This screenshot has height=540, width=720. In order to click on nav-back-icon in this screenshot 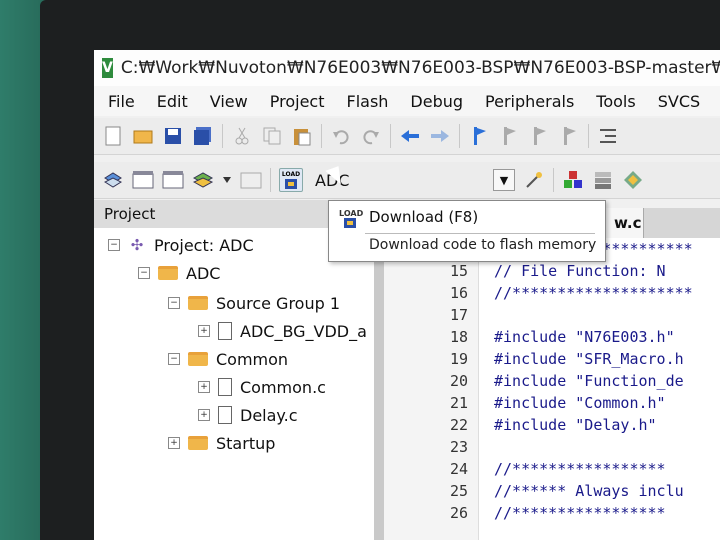, I will do `click(410, 136)`.